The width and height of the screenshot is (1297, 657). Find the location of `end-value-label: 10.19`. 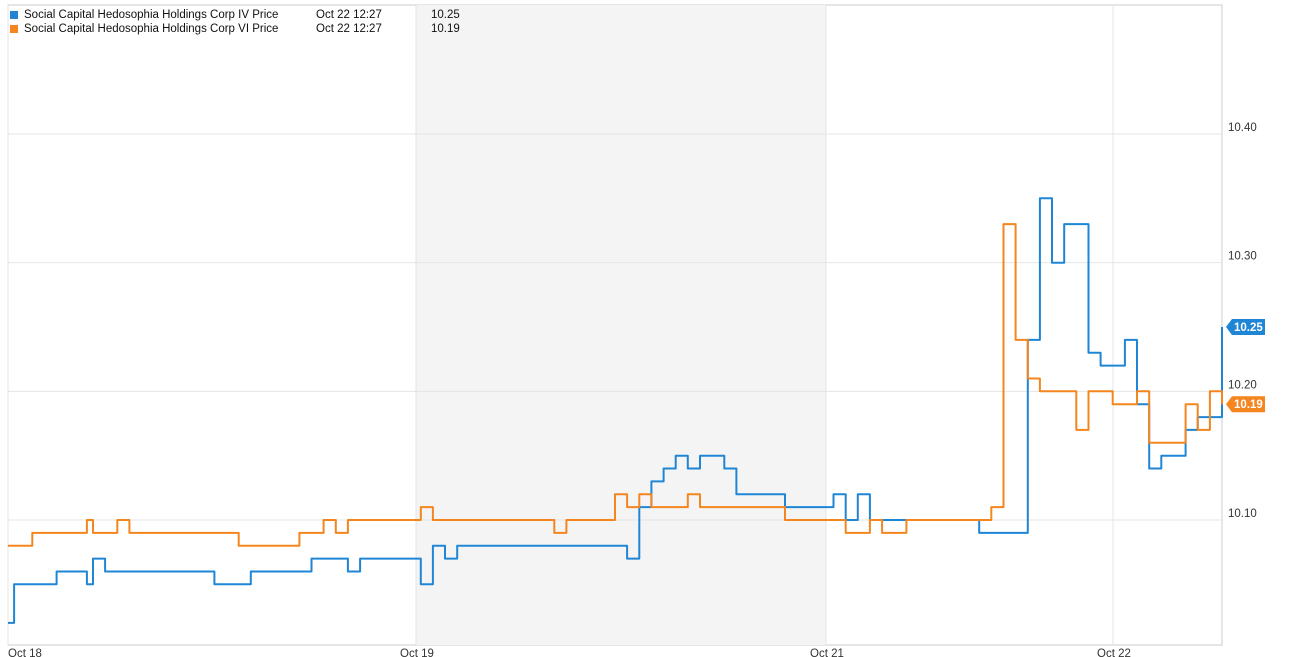

end-value-label: 10.19 is located at coordinates (1248, 405).